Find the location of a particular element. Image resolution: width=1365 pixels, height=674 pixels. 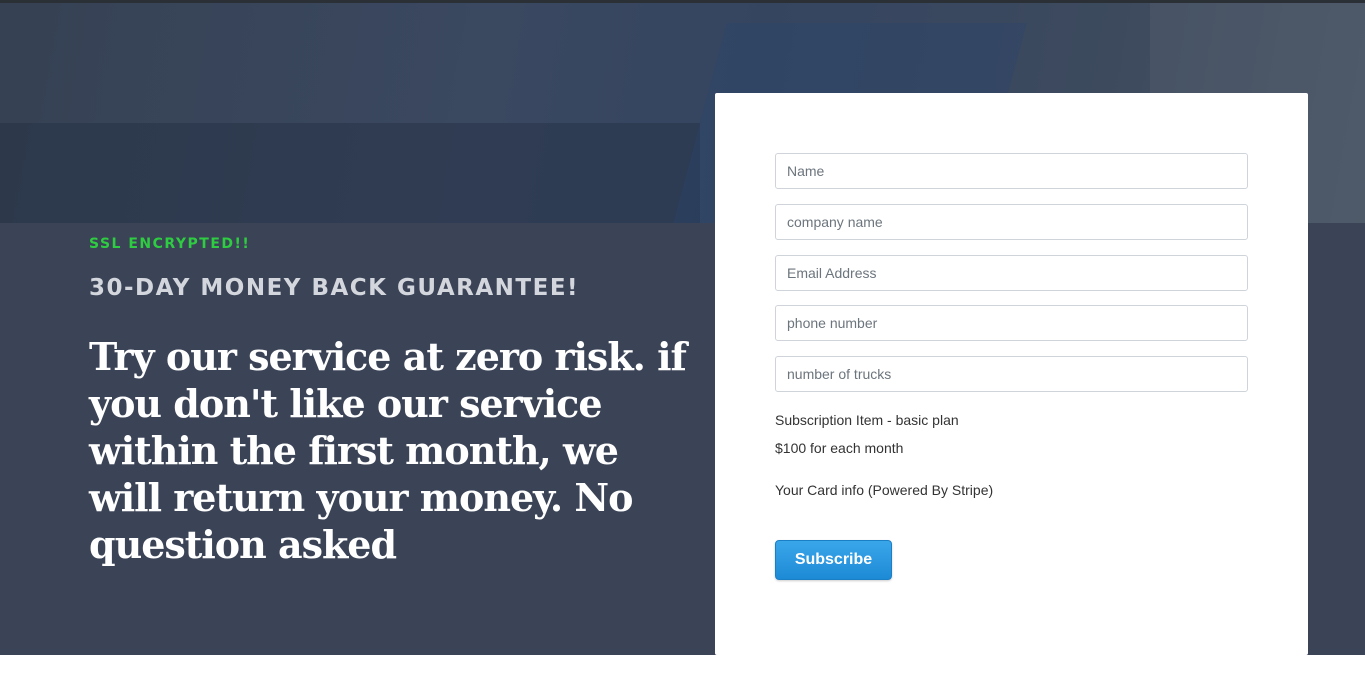

company-name-input is located at coordinates (1011, 222).